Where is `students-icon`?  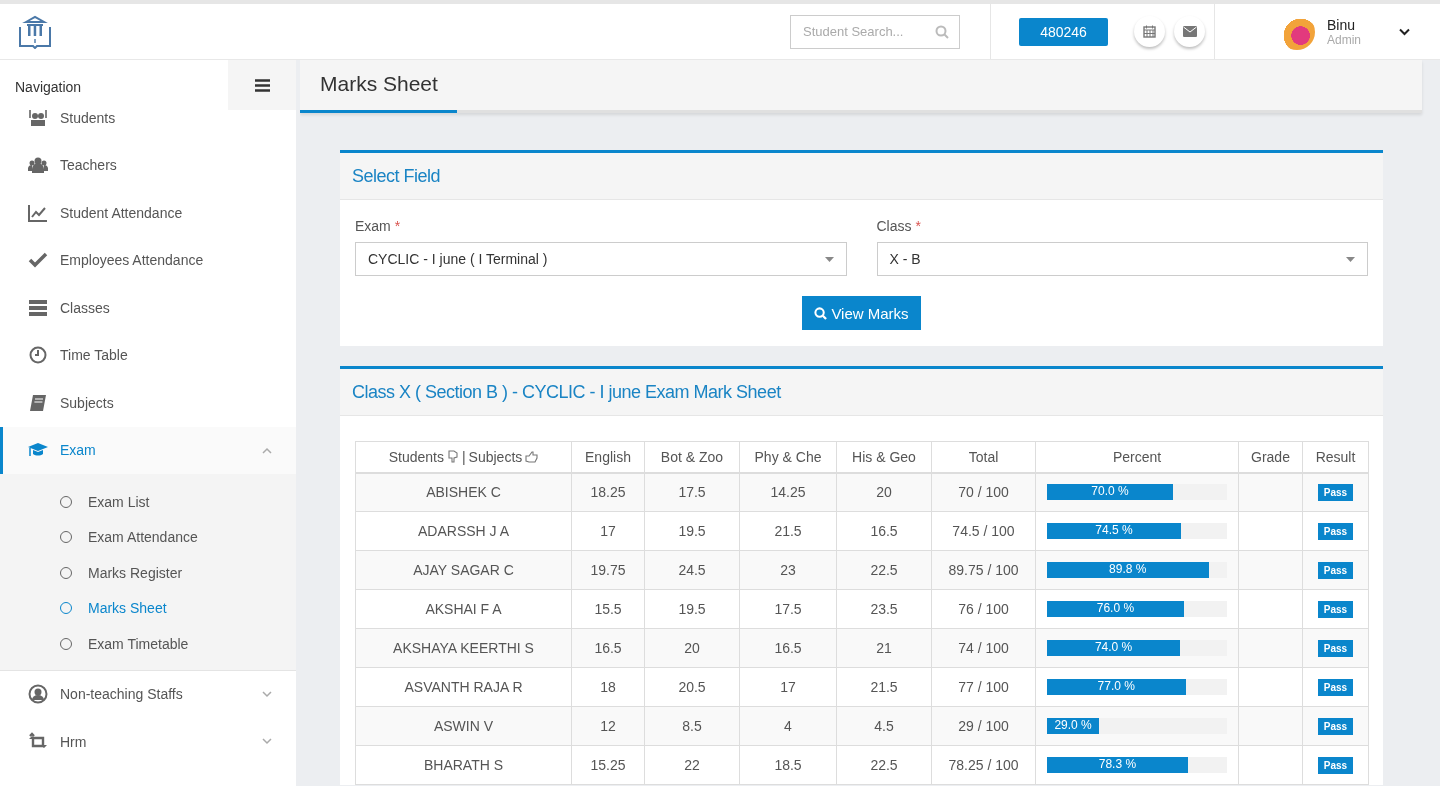
students-icon is located at coordinates (38, 119).